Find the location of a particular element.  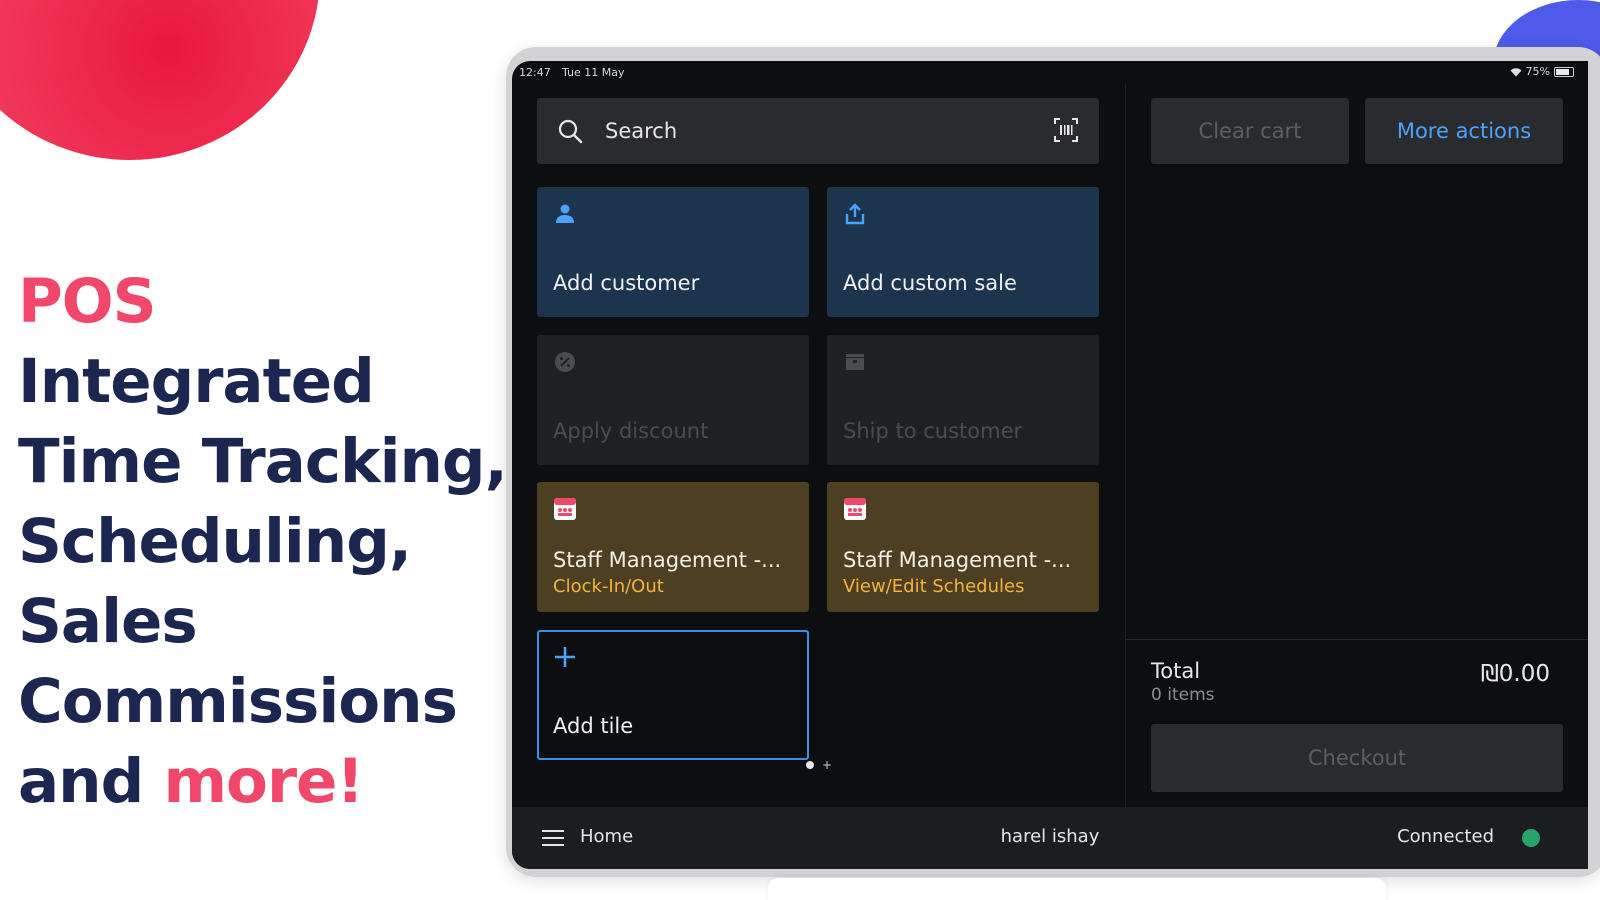

search-icon is located at coordinates (570, 131).